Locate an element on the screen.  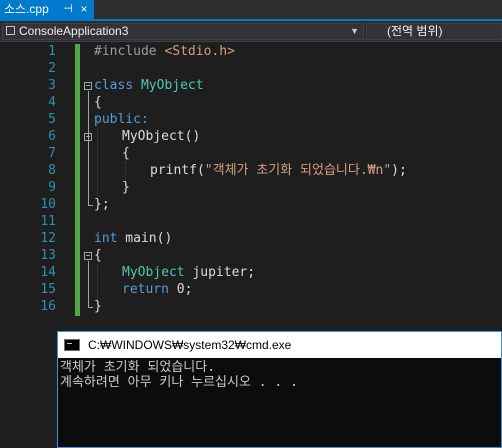
line-number: 2 is located at coordinates (52, 68).